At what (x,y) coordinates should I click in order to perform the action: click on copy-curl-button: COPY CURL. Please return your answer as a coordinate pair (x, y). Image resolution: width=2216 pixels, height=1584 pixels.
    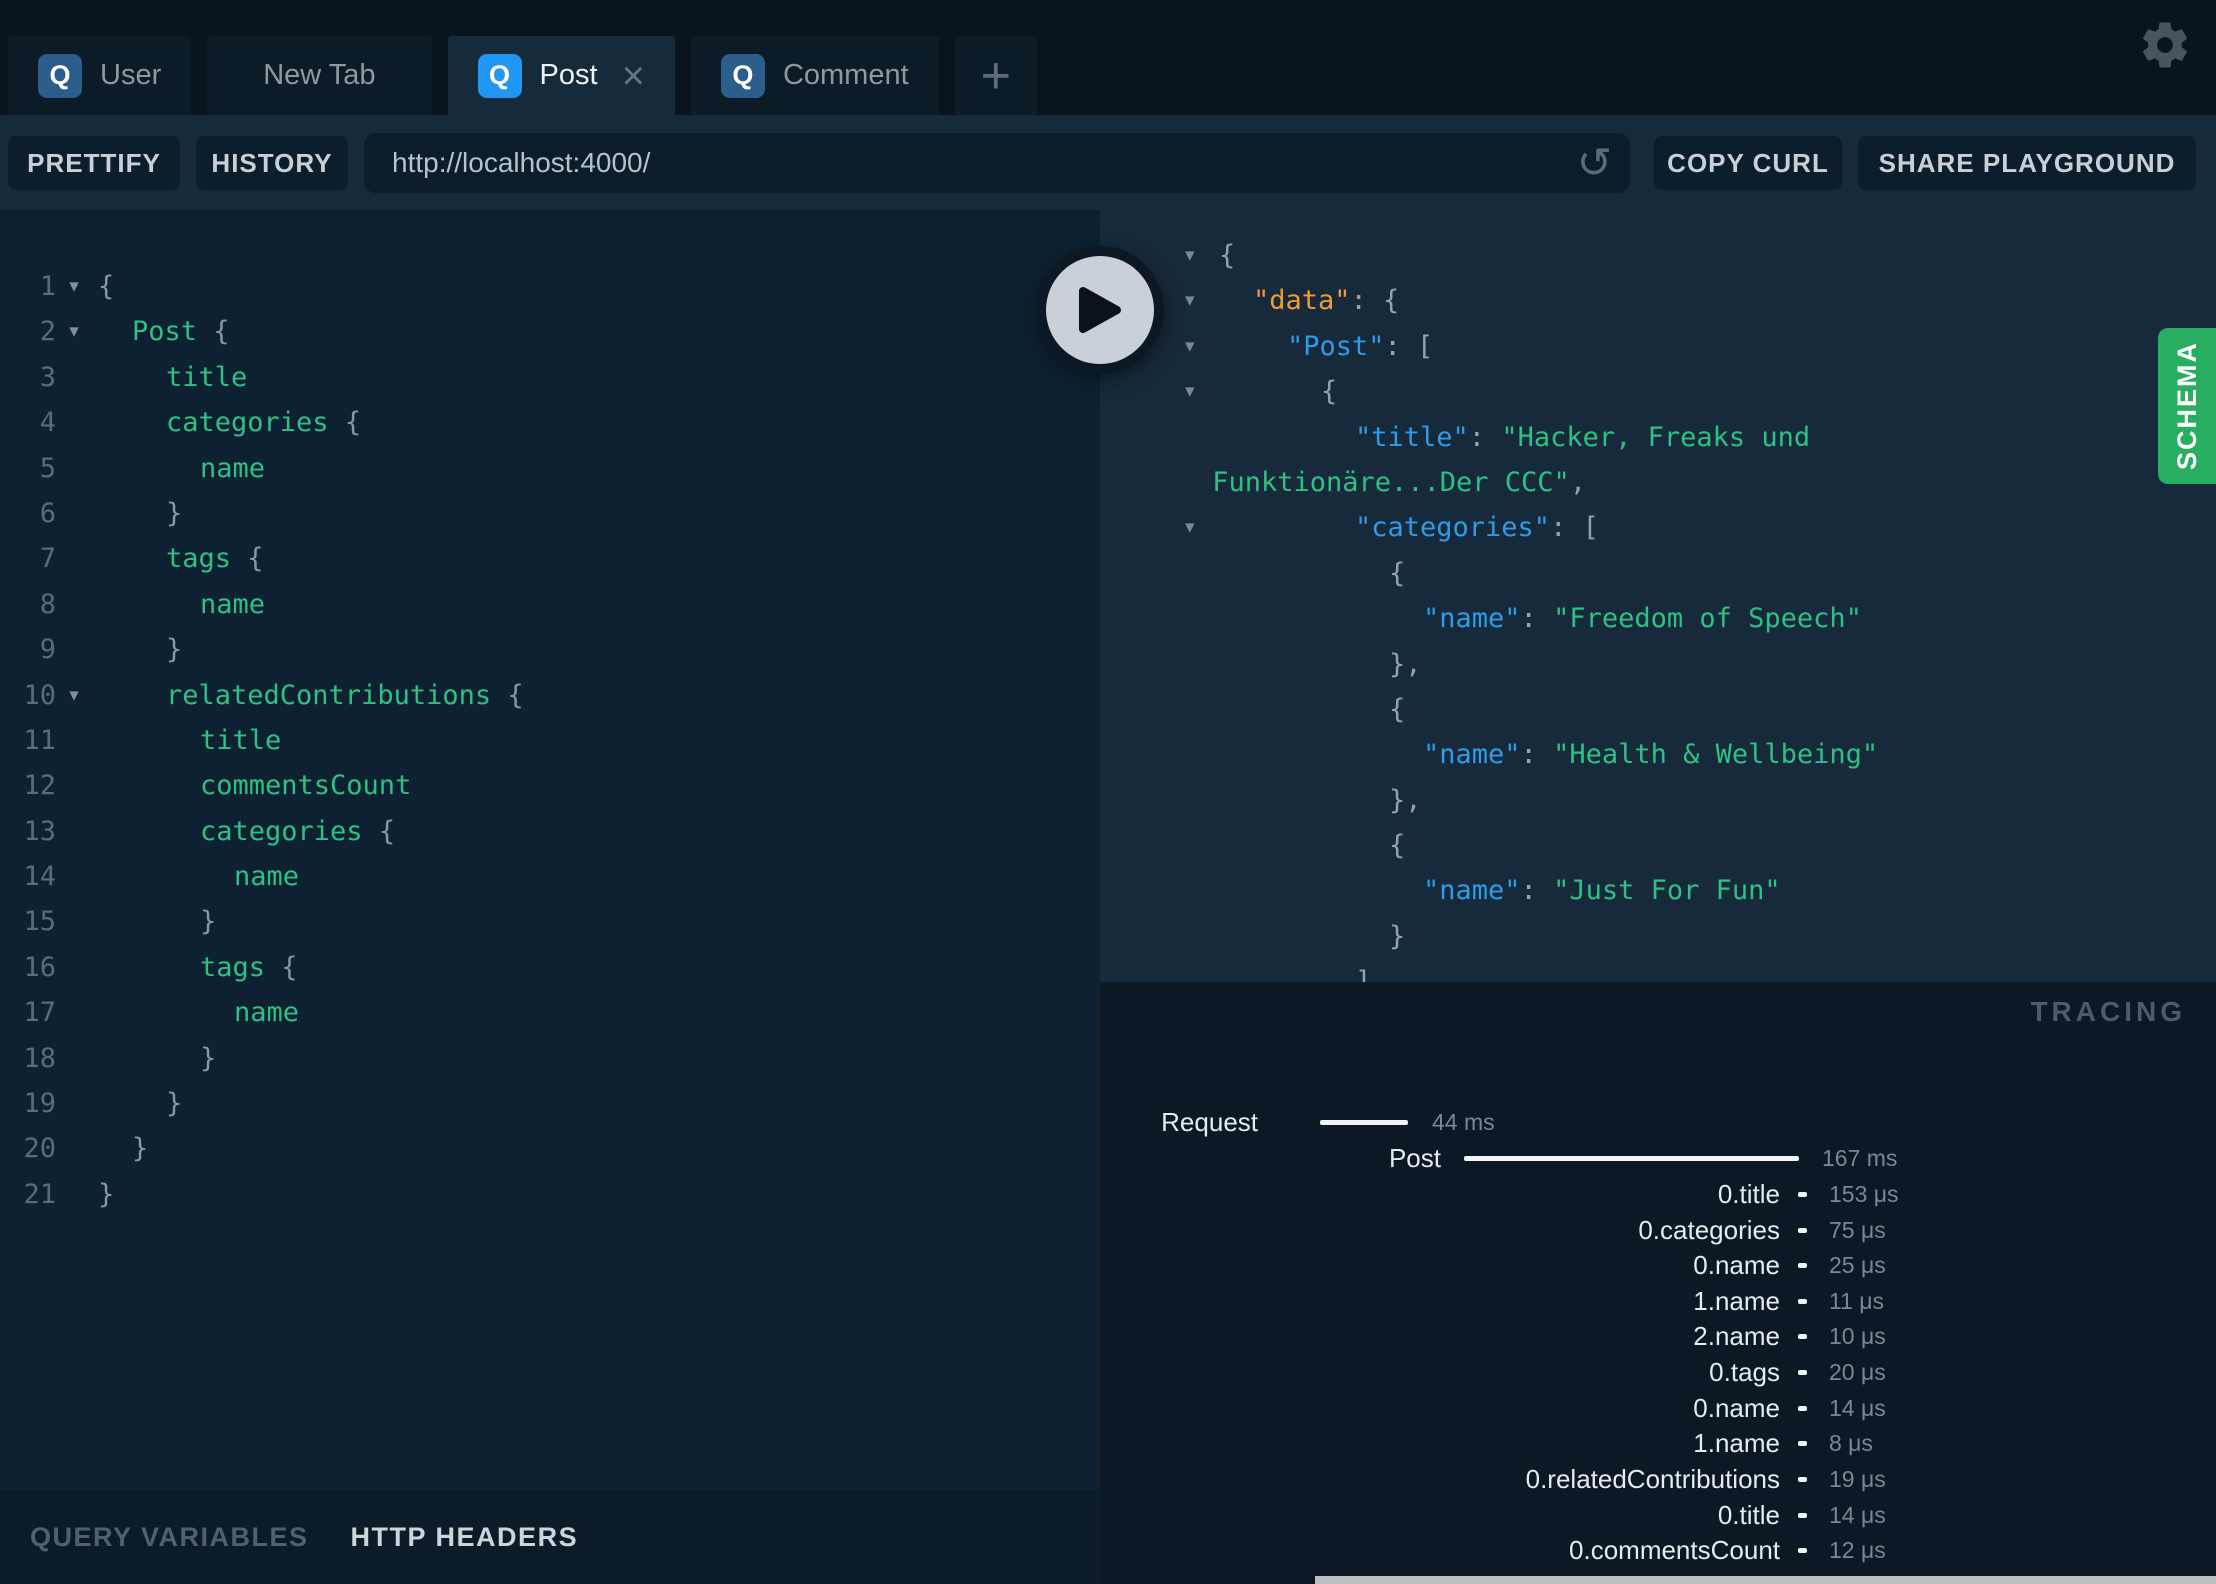
    Looking at the image, I should click on (1748, 163).